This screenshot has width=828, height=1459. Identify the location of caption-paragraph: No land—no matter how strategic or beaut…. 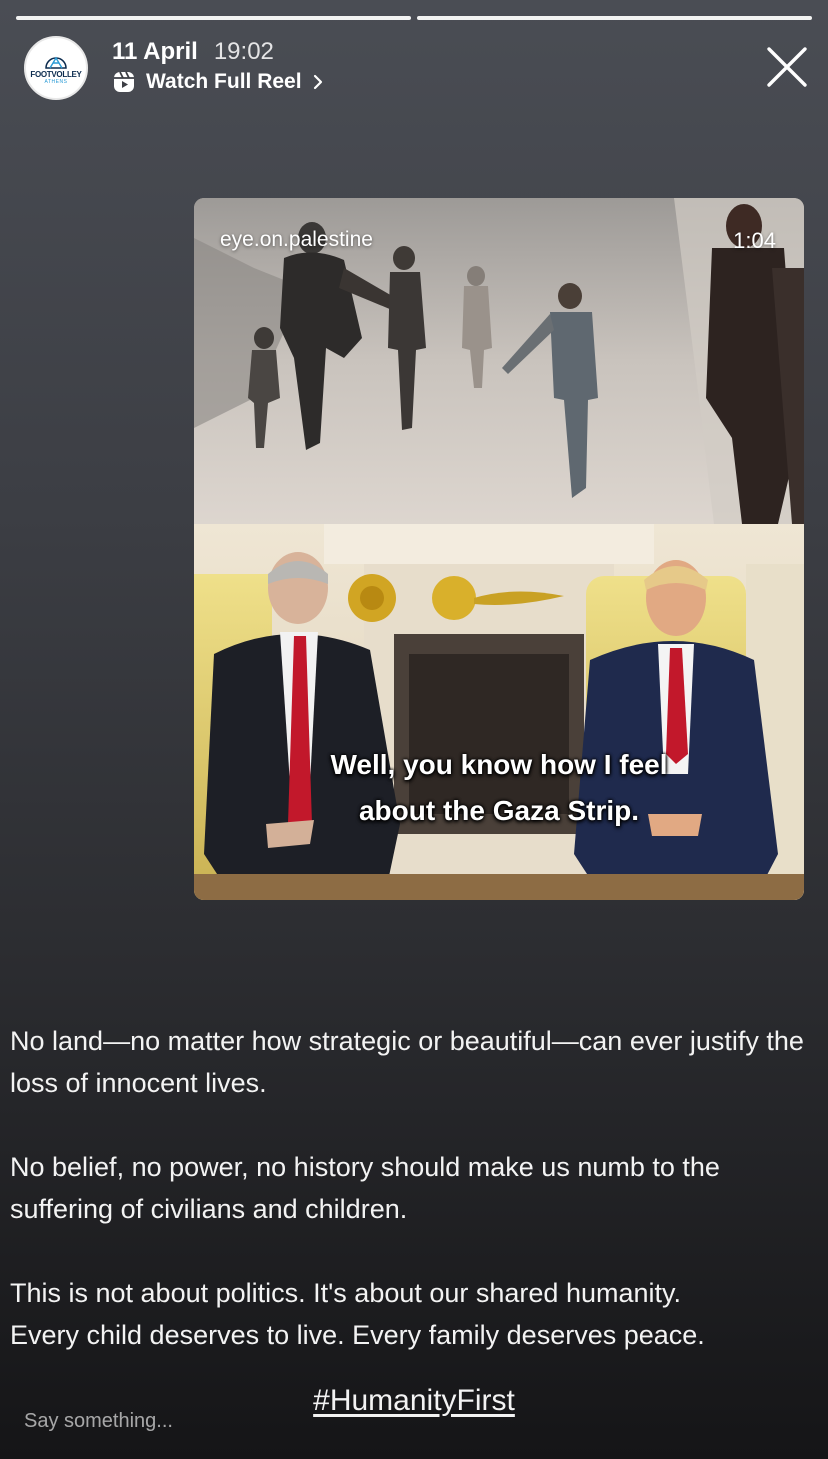
(407, 1062).